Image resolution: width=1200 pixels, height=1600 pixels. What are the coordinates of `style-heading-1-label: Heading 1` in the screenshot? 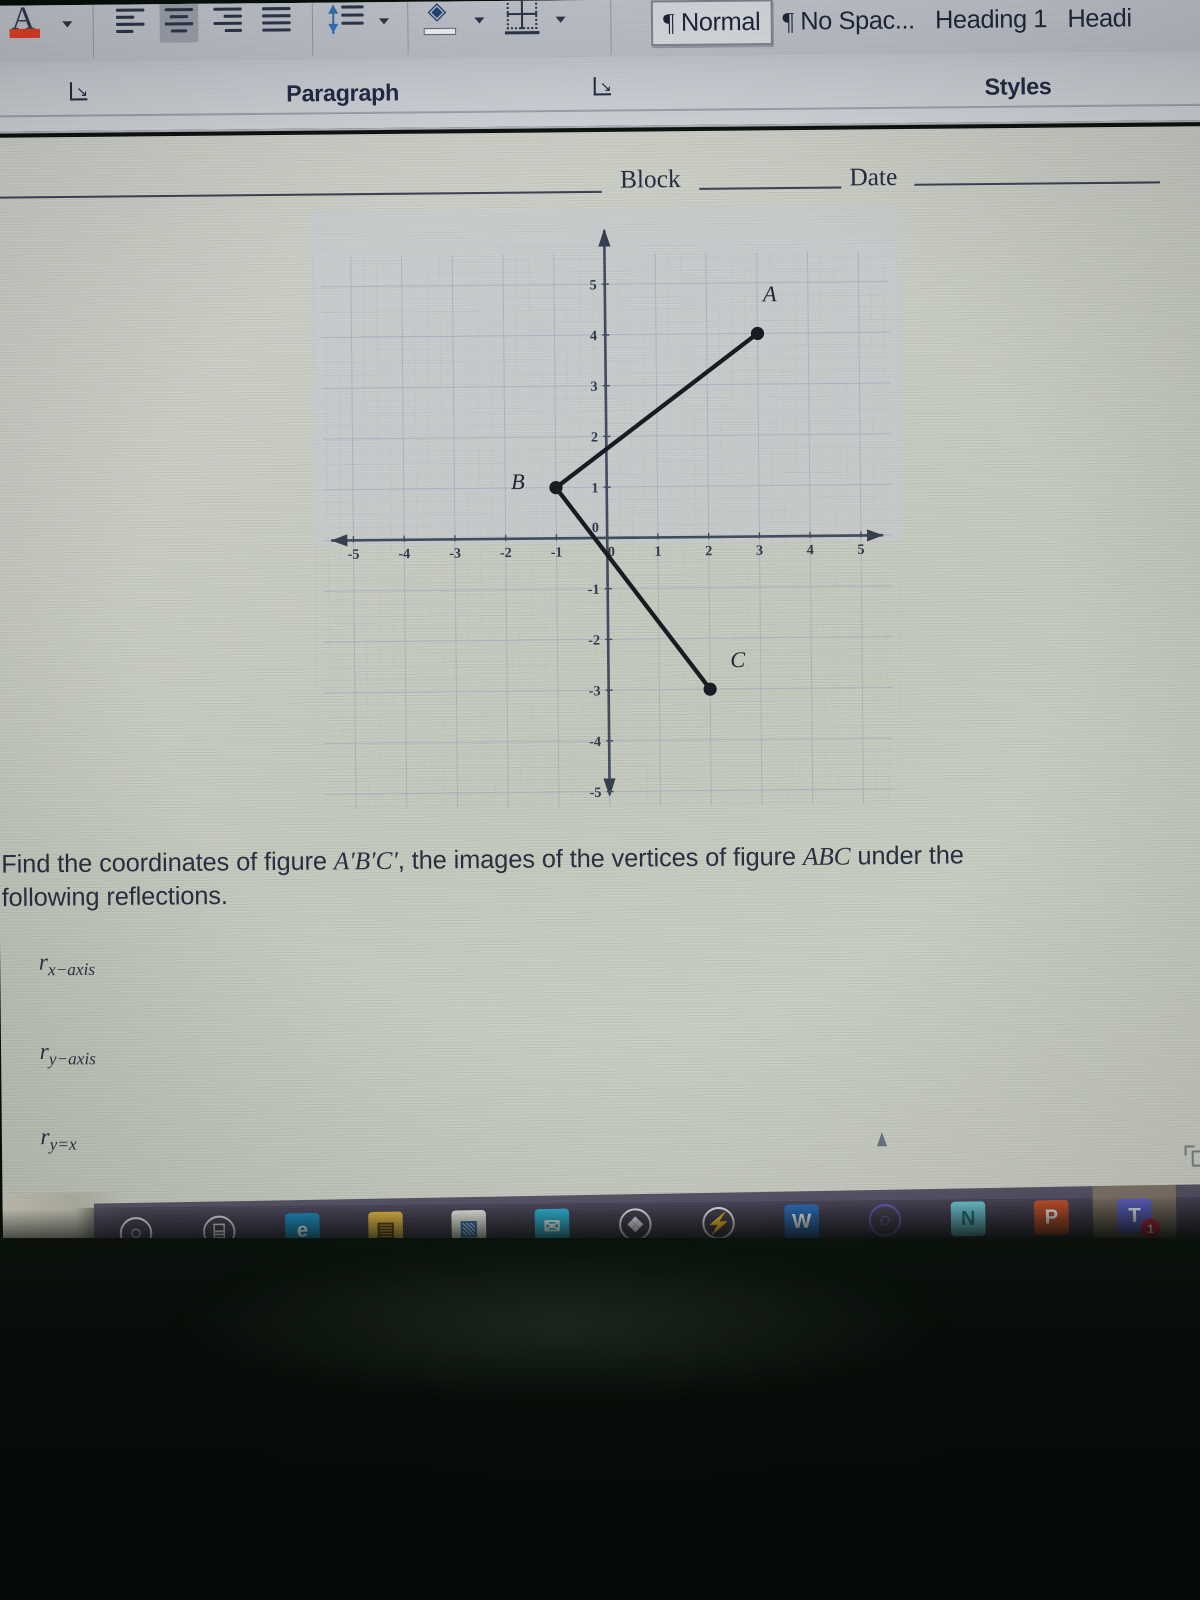 It's located at (991, 19).